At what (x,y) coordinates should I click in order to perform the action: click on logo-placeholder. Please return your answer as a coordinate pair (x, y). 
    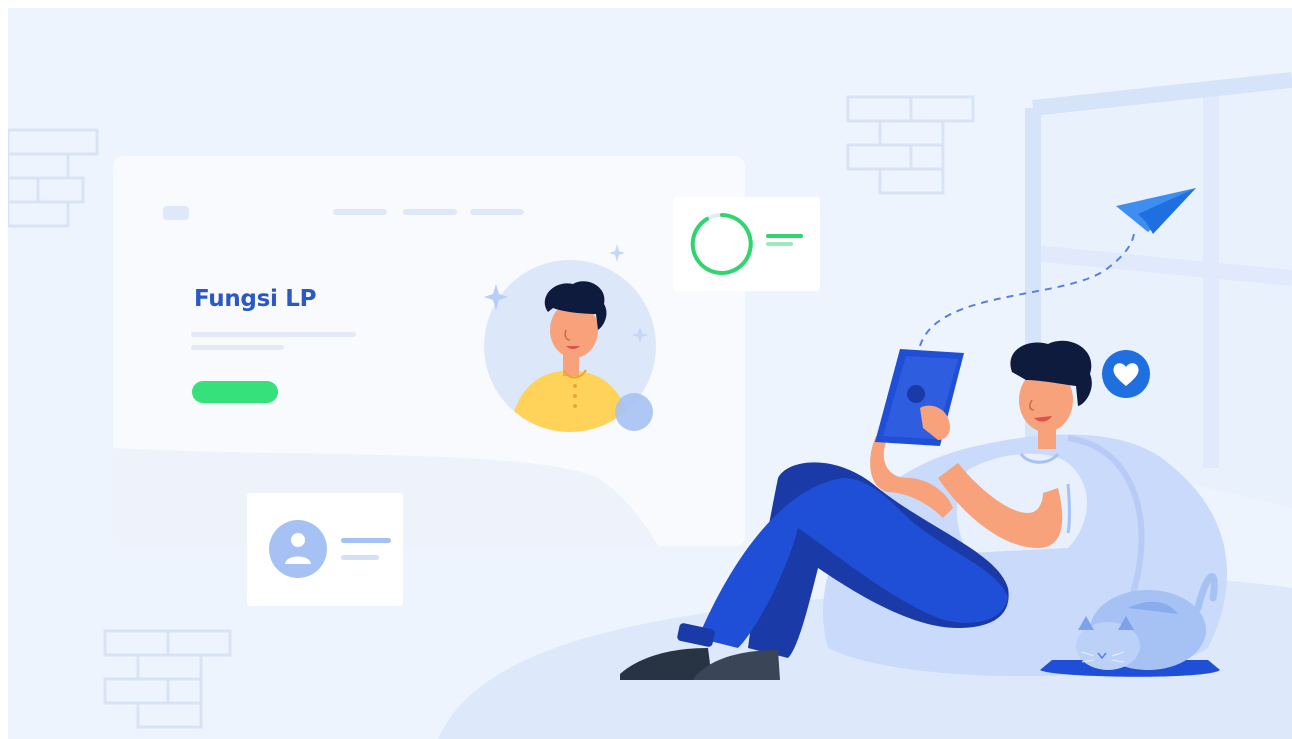
    Looking at the image, I should click on (176, 213).